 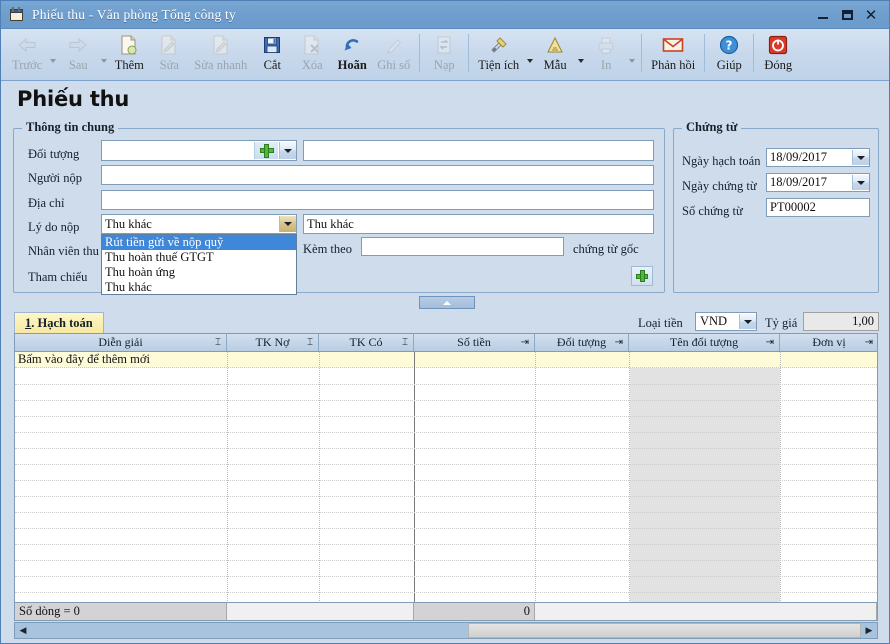 What do you see at coordinates (841, 321) in the screenshot?
I see `ty-gia-input: 1,00` at bounding box center [841, 321].